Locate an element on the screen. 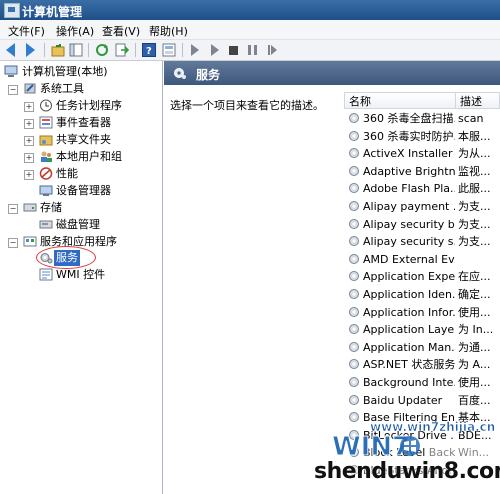 Image resolution: width=500 pixels, height=494 pixels. tree-label: 任务计划程序 is located at coordinates (89, 105).